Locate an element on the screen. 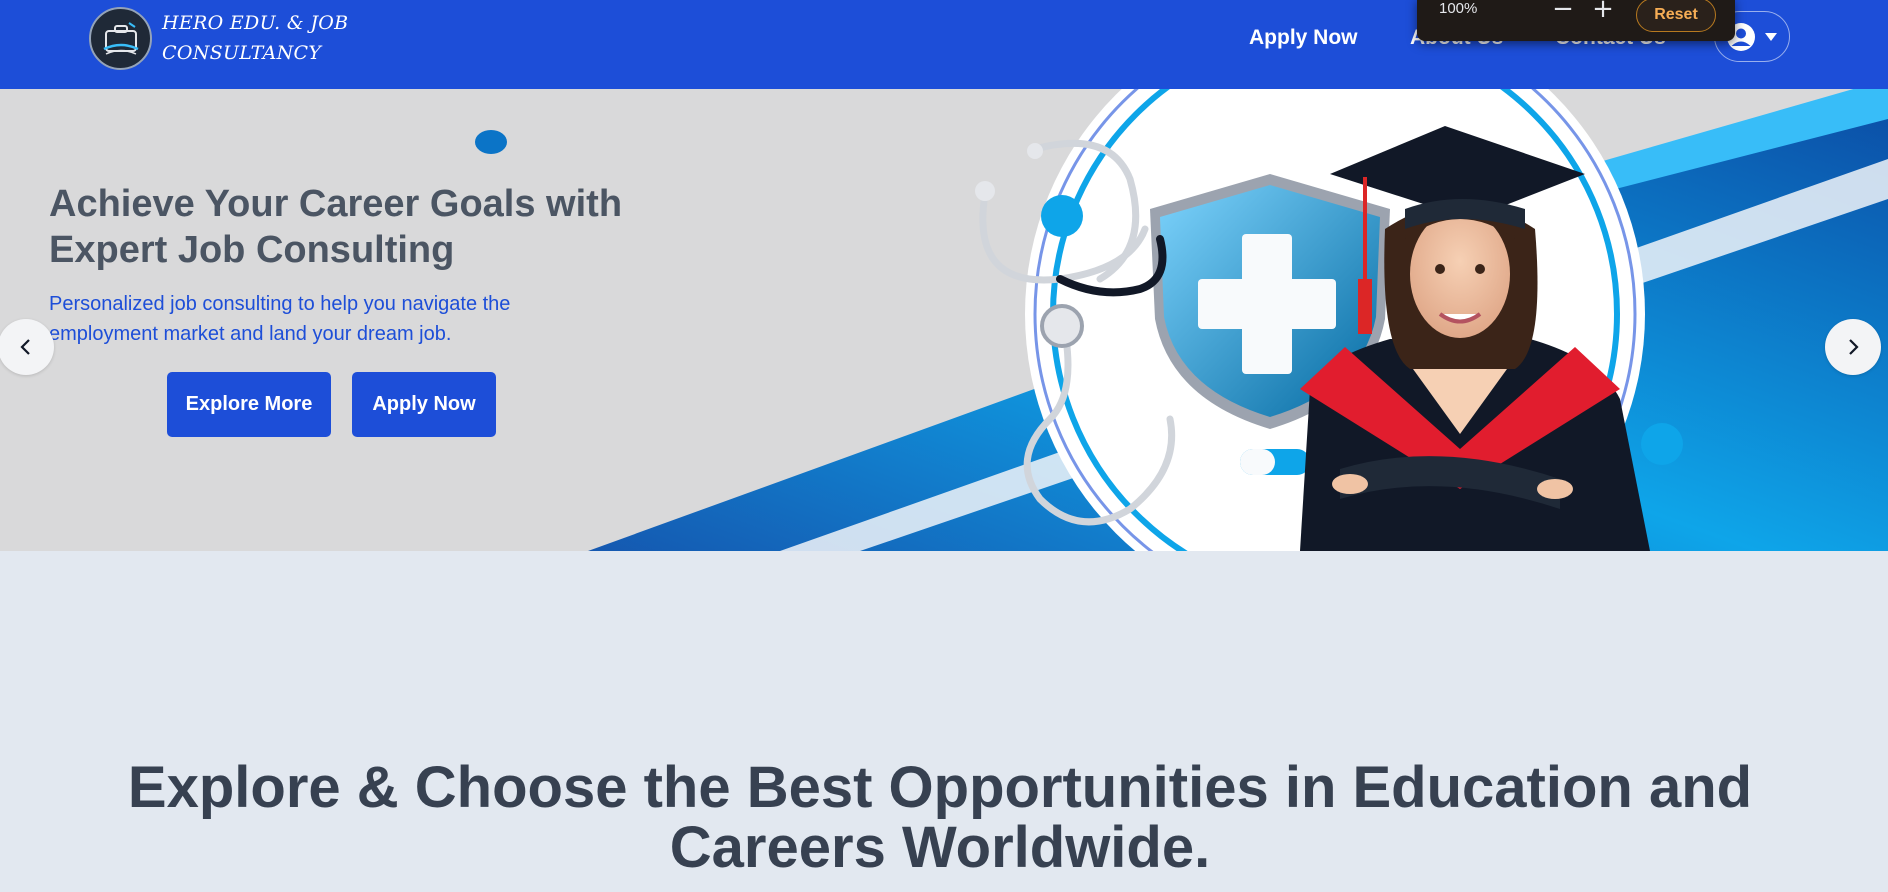 The height and width of the screenshot is (892, 1888). brand-logo is located at coordinates (120, 38).